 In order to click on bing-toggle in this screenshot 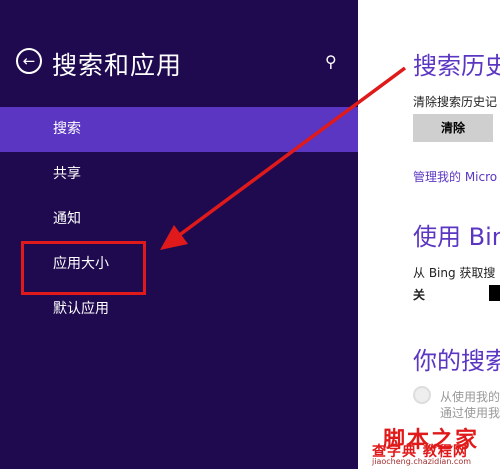, I will do `click(494, 293)`.